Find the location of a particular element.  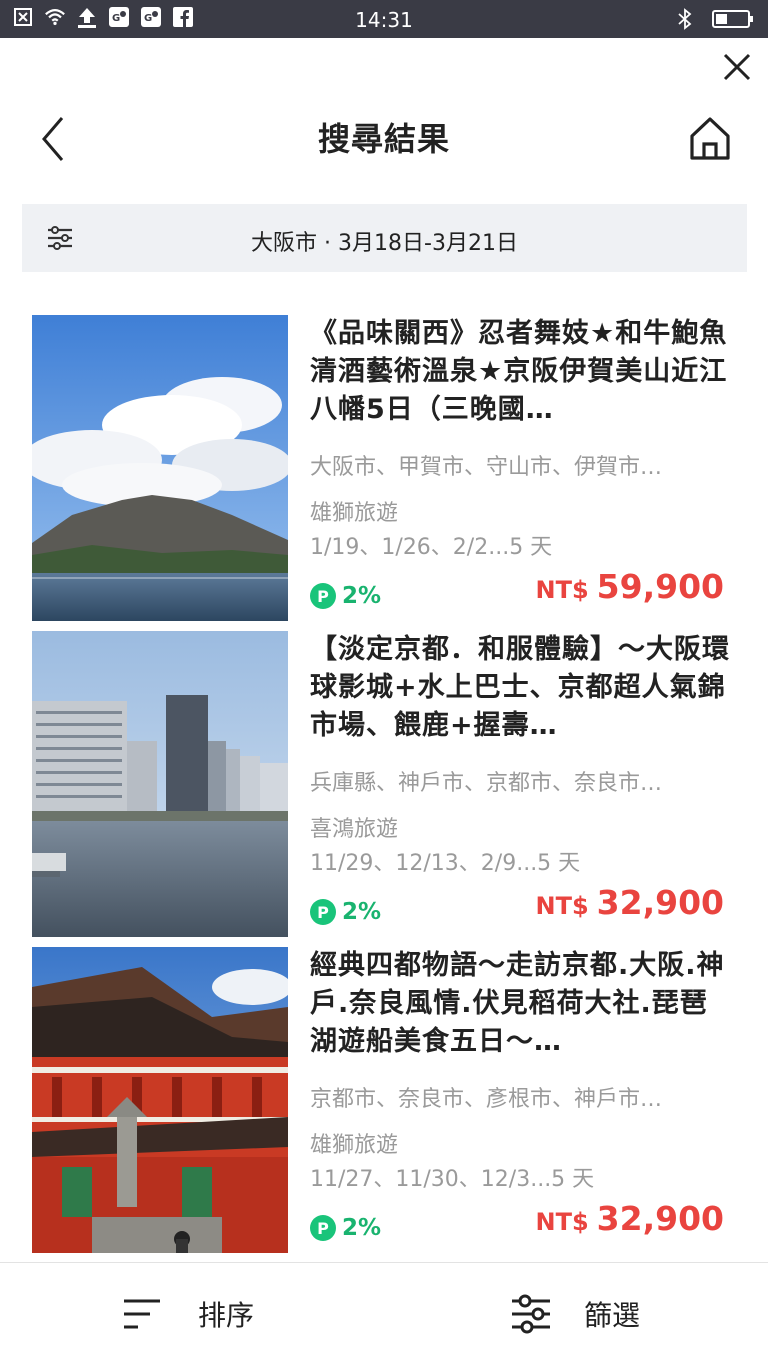

status-bar: G G 14:31 is located at coordinates (384, 19).